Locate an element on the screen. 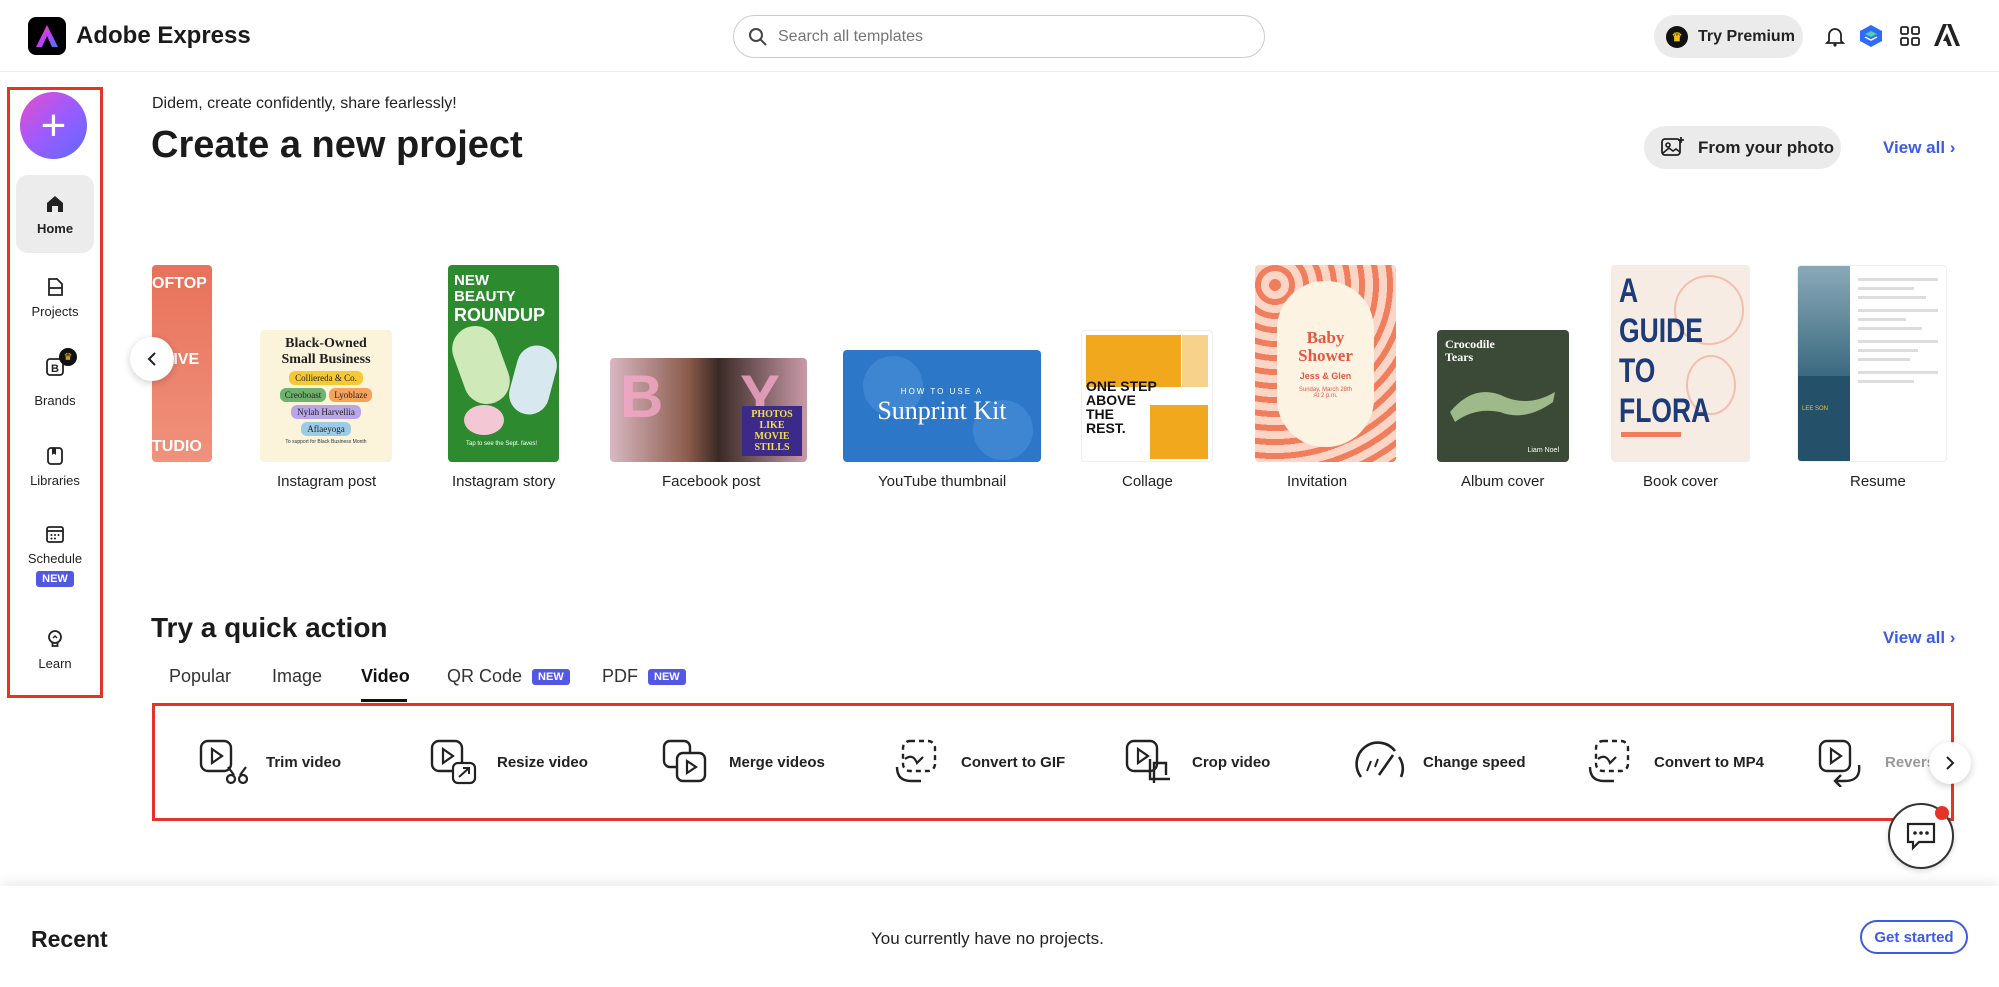  tab-label: Popular is located at coordinates (200, 676).